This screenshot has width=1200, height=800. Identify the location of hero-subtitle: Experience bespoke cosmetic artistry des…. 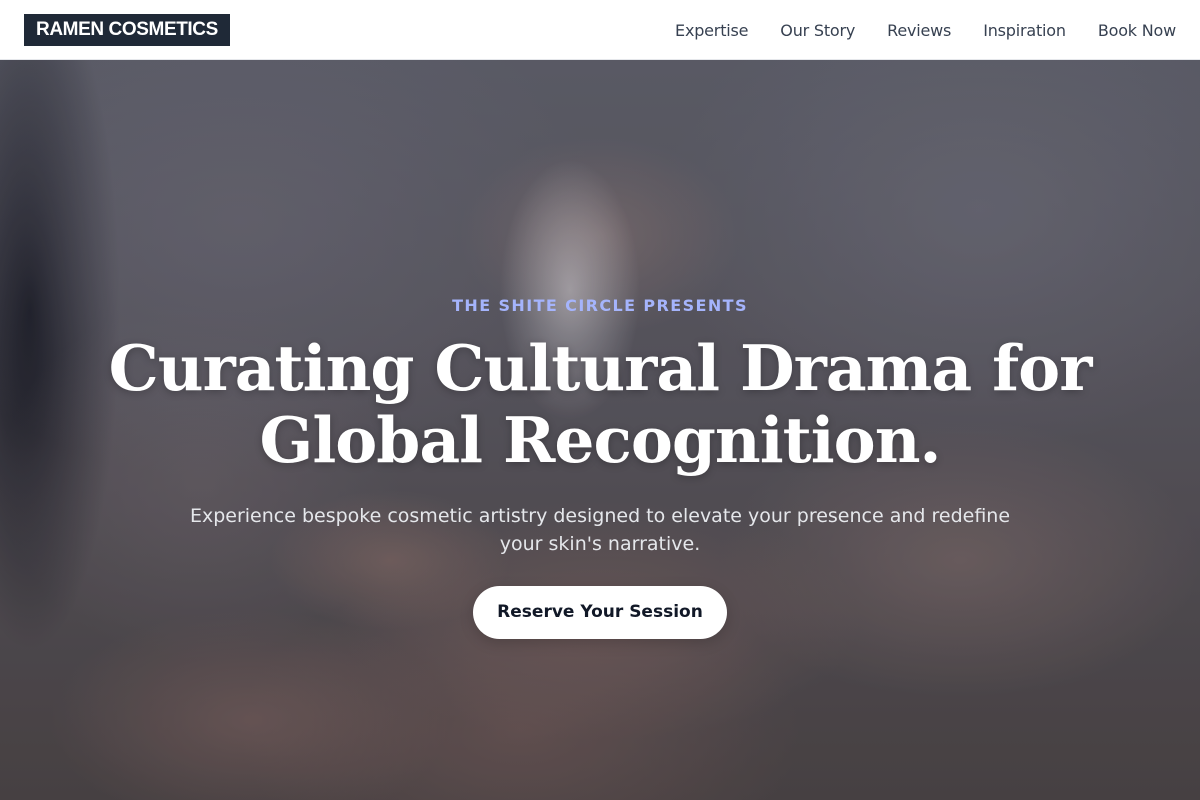
(600, 530).